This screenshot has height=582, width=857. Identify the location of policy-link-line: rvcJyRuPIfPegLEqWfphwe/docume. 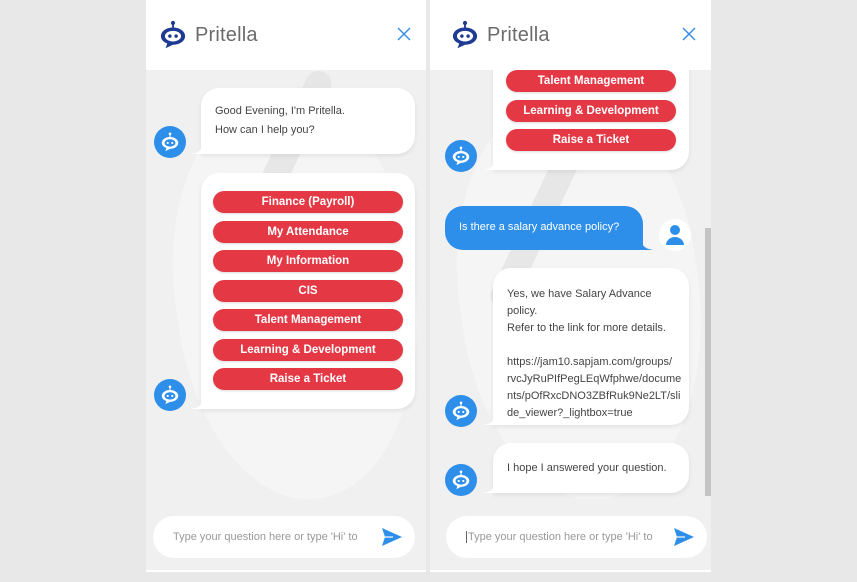
(594, 379).